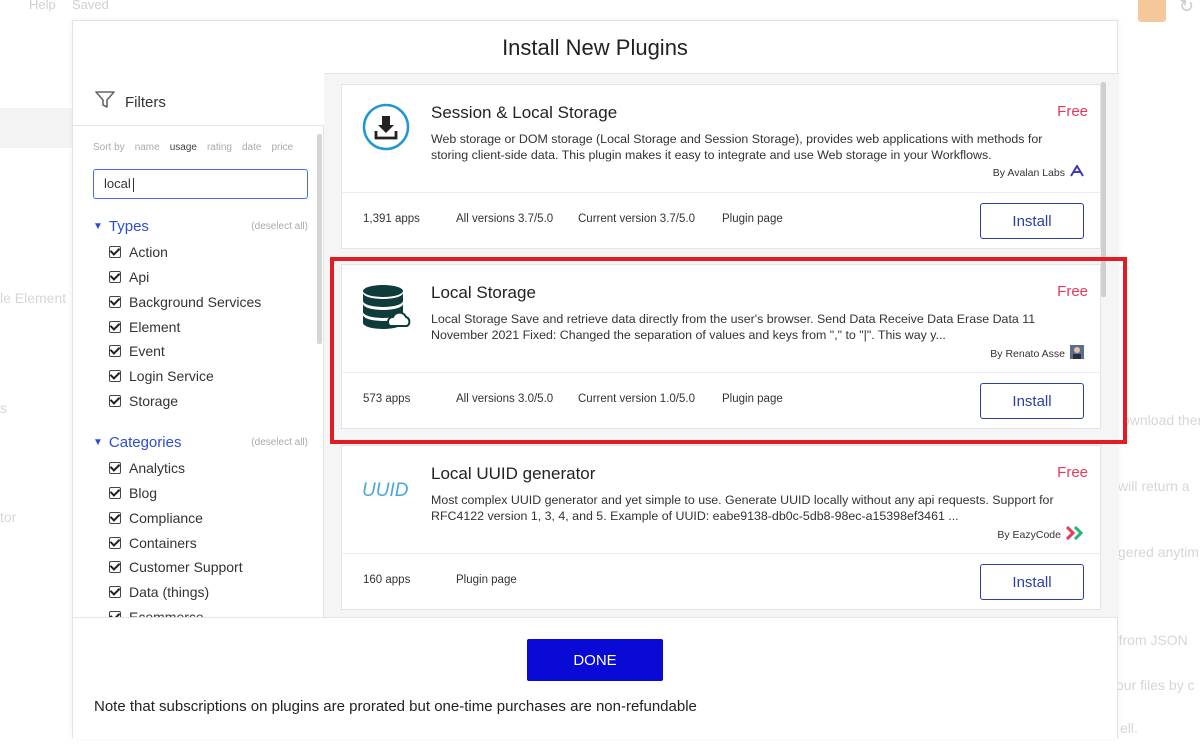 The width and height of the screenshot is (1200, 753). I want to click on category-checkbox-blog: Blog, so click(133, 493).